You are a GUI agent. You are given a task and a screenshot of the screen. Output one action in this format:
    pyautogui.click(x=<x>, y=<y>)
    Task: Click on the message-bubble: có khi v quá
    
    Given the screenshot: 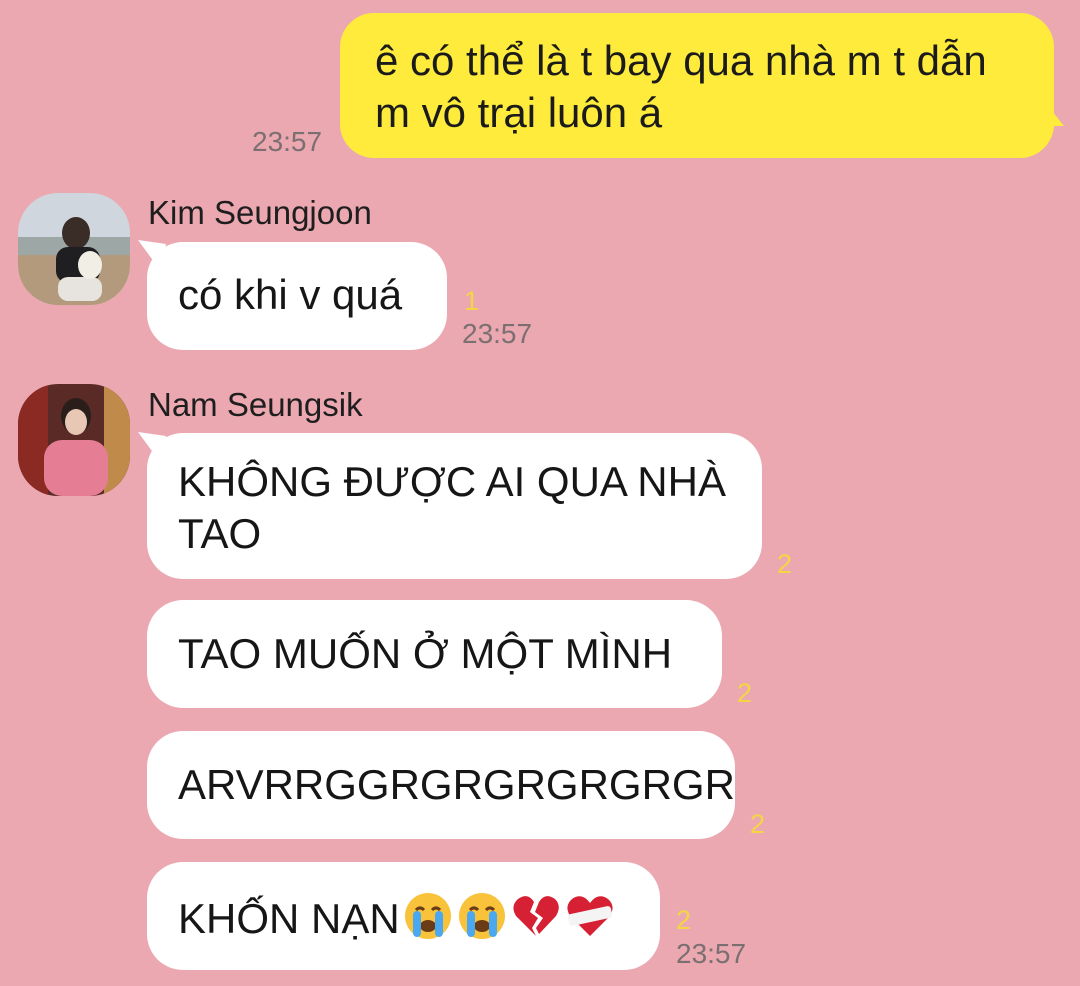 What is the action you would take?
    pyautogui.click(x=297, y=296)
    